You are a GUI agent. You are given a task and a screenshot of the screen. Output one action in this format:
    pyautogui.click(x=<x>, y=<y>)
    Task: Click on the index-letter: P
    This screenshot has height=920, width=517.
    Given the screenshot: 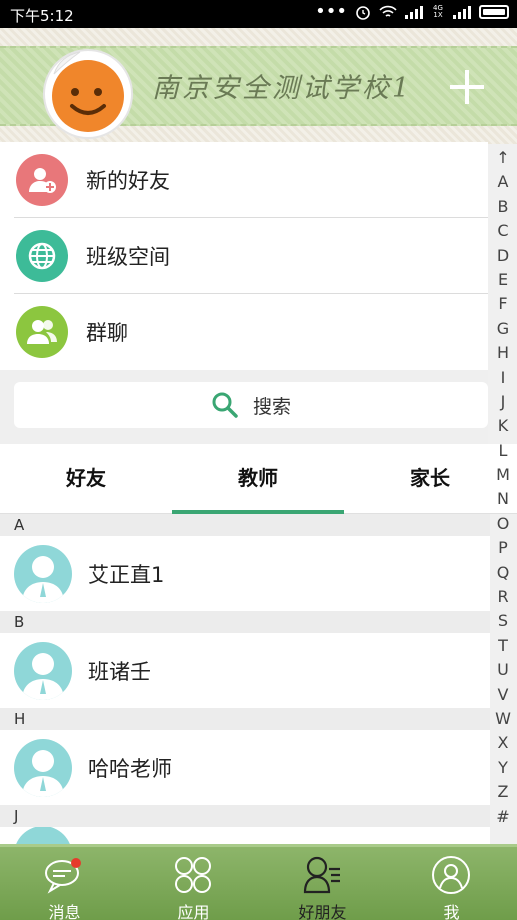 What is the action you would take?
    pyautogui.click(x=503, y=548)
    